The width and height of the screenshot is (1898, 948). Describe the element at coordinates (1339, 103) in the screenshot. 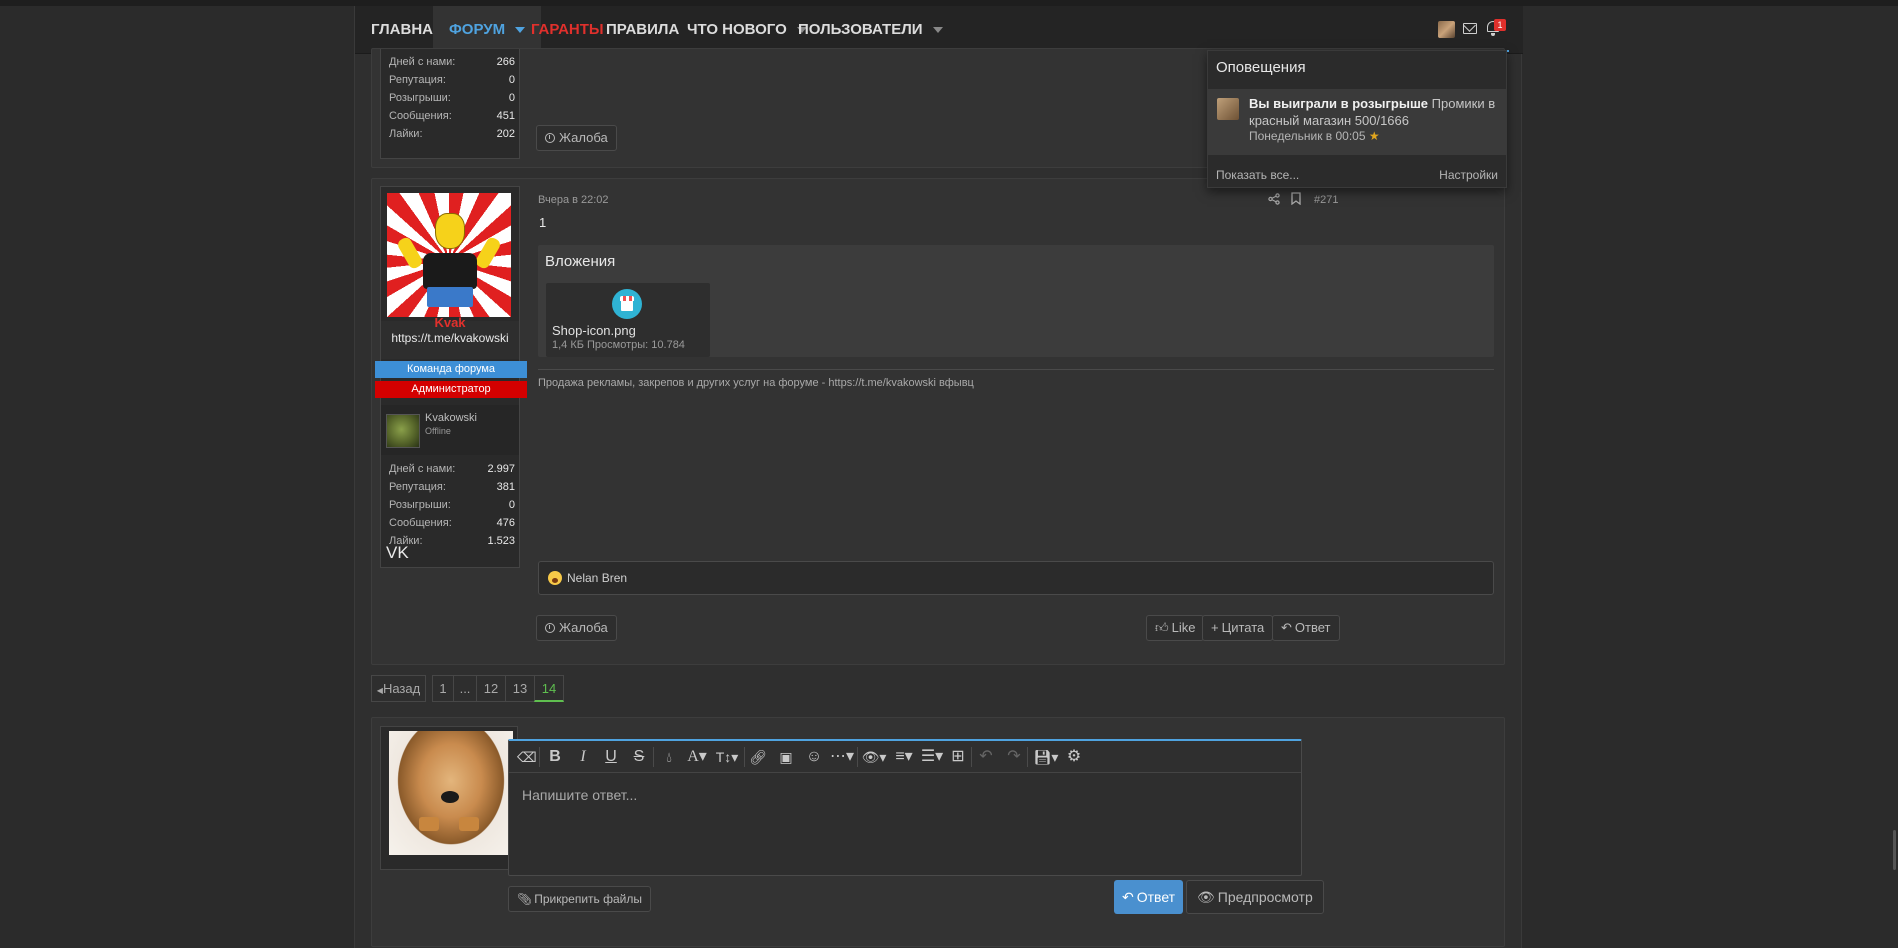

I see `notification-headline: Вы выиграли в розыгрыше` at that location.